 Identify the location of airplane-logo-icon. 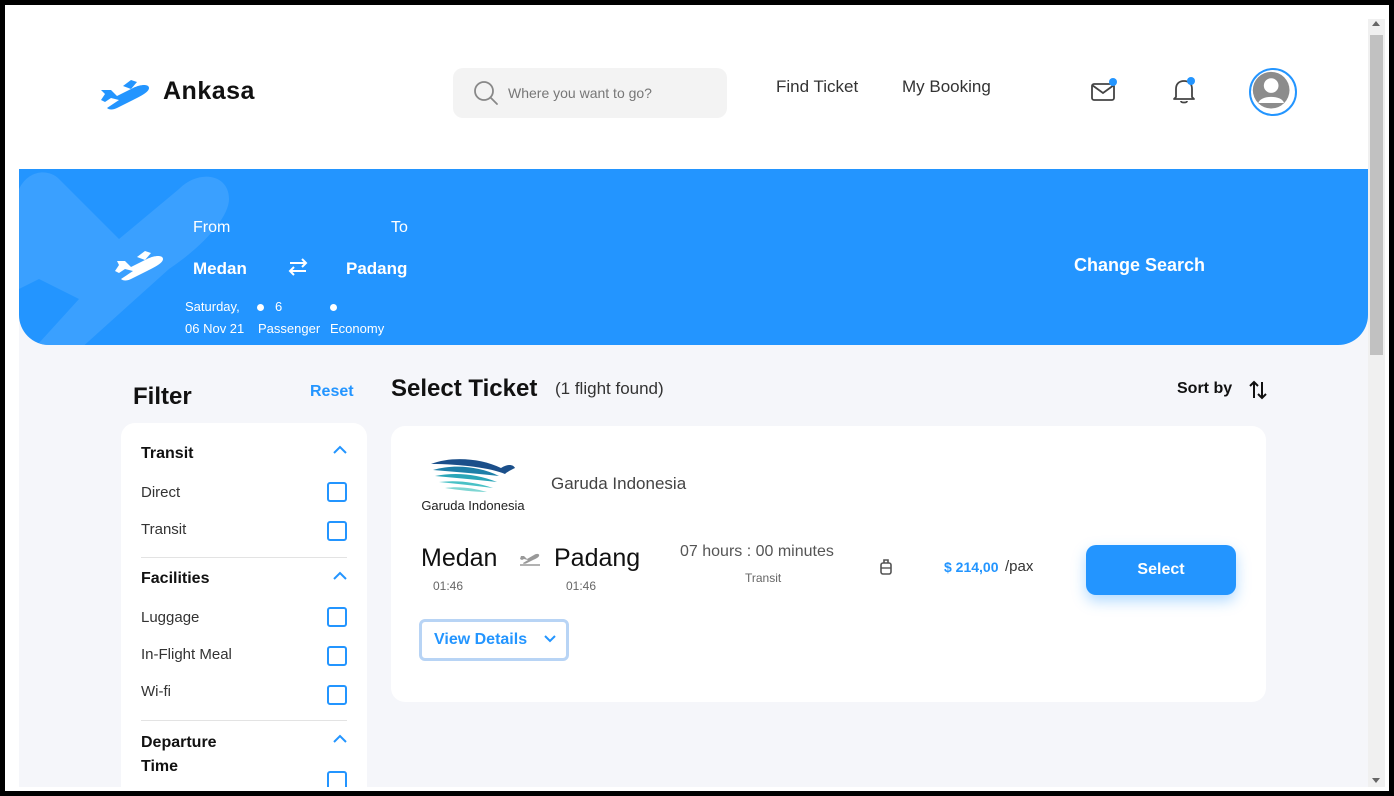
(125, 95).